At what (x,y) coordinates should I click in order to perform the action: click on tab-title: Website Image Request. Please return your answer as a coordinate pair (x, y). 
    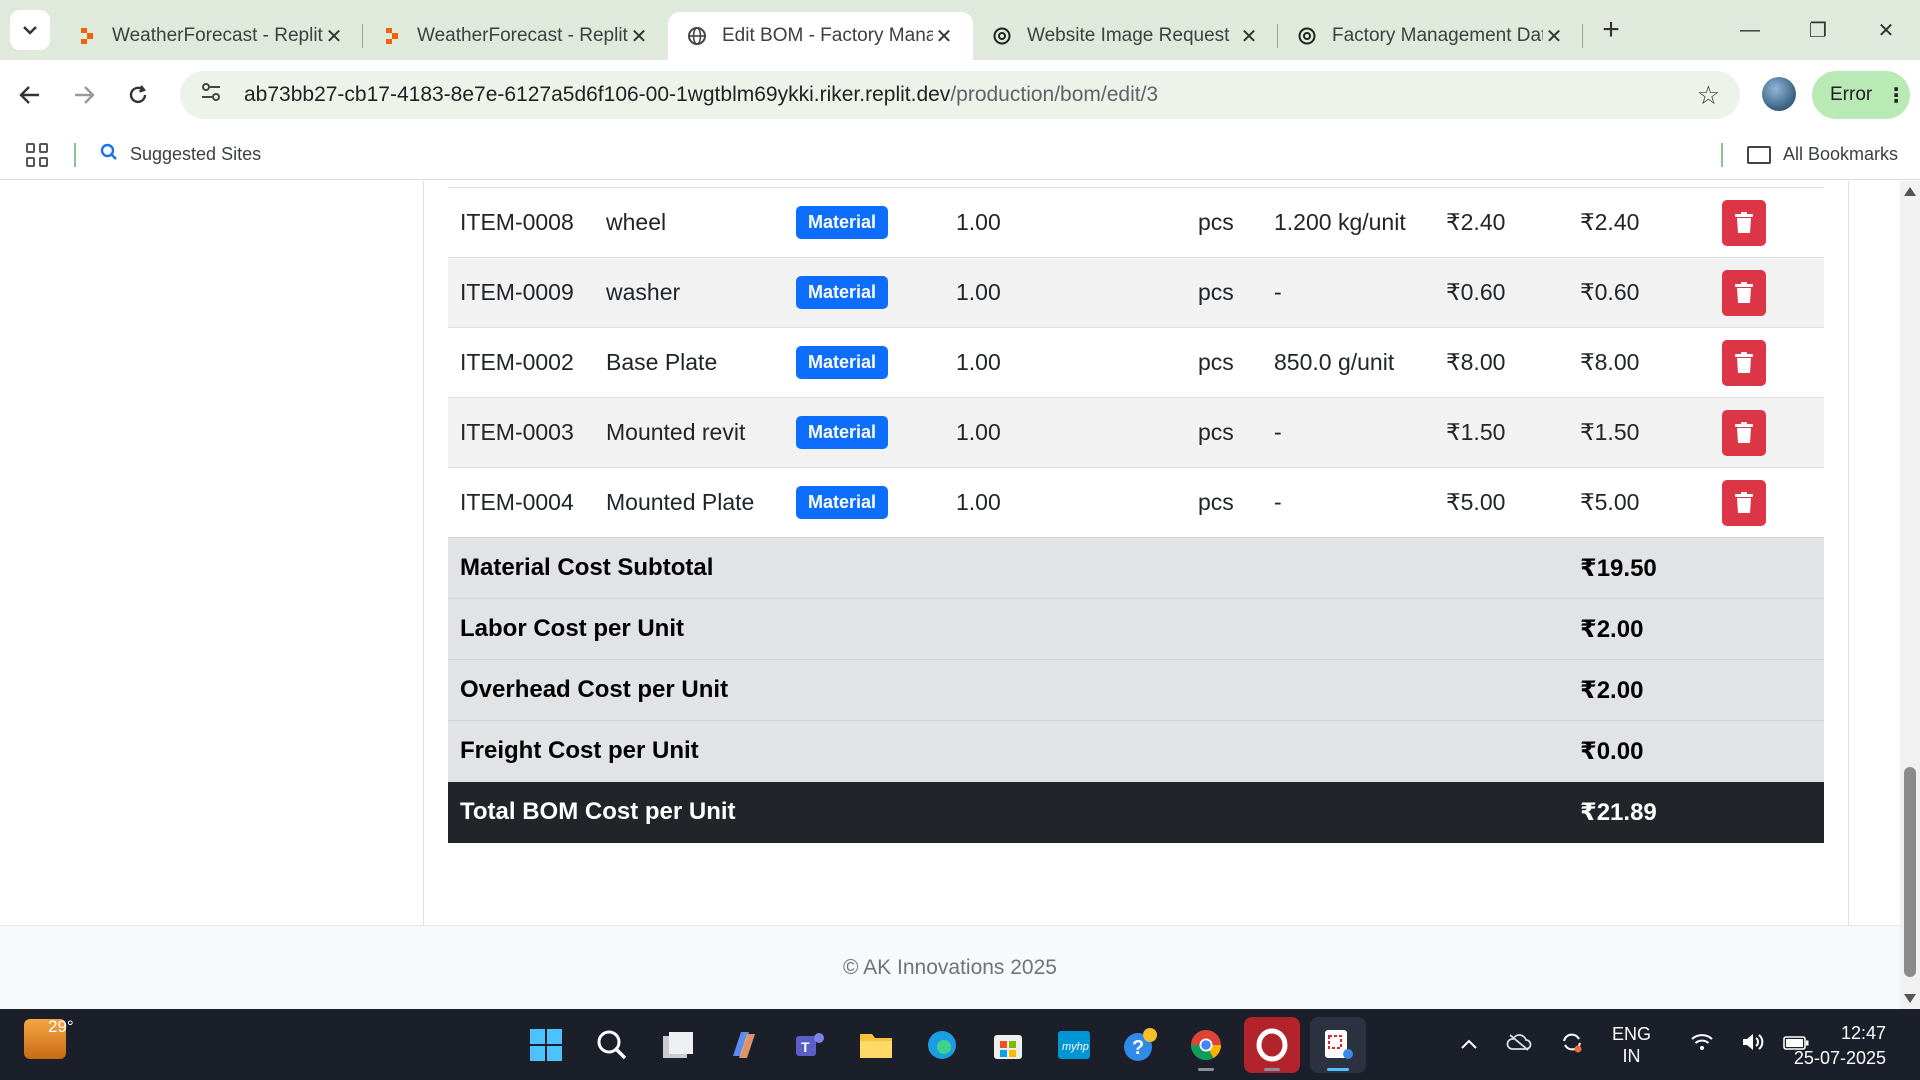
    Looking at the image, I should click on (1128, 35).